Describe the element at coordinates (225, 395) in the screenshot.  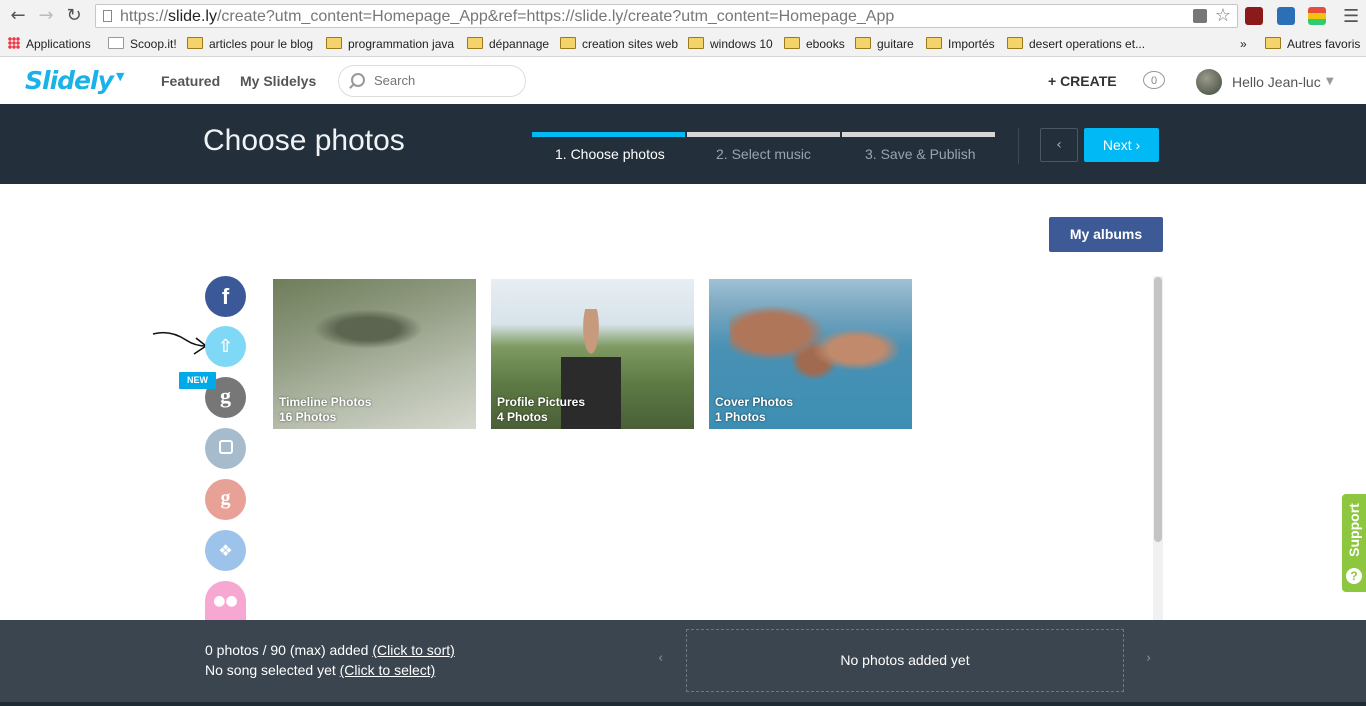
I see `getty-icon: g` at that location.